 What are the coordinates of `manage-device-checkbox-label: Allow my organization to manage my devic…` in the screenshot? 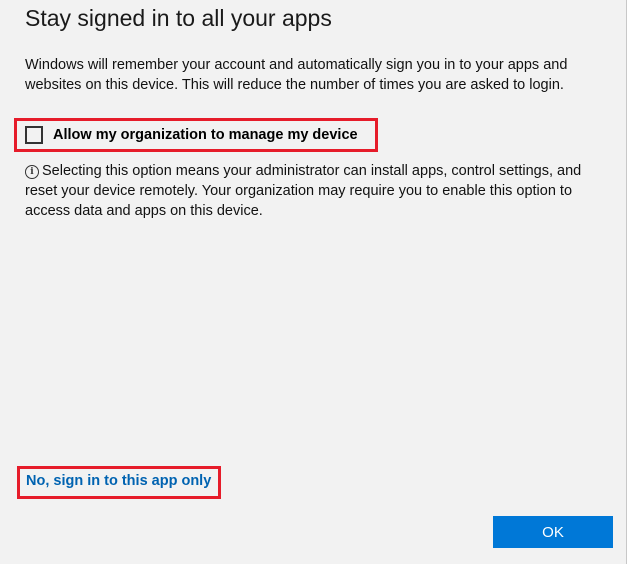 It's located at (205, 135).